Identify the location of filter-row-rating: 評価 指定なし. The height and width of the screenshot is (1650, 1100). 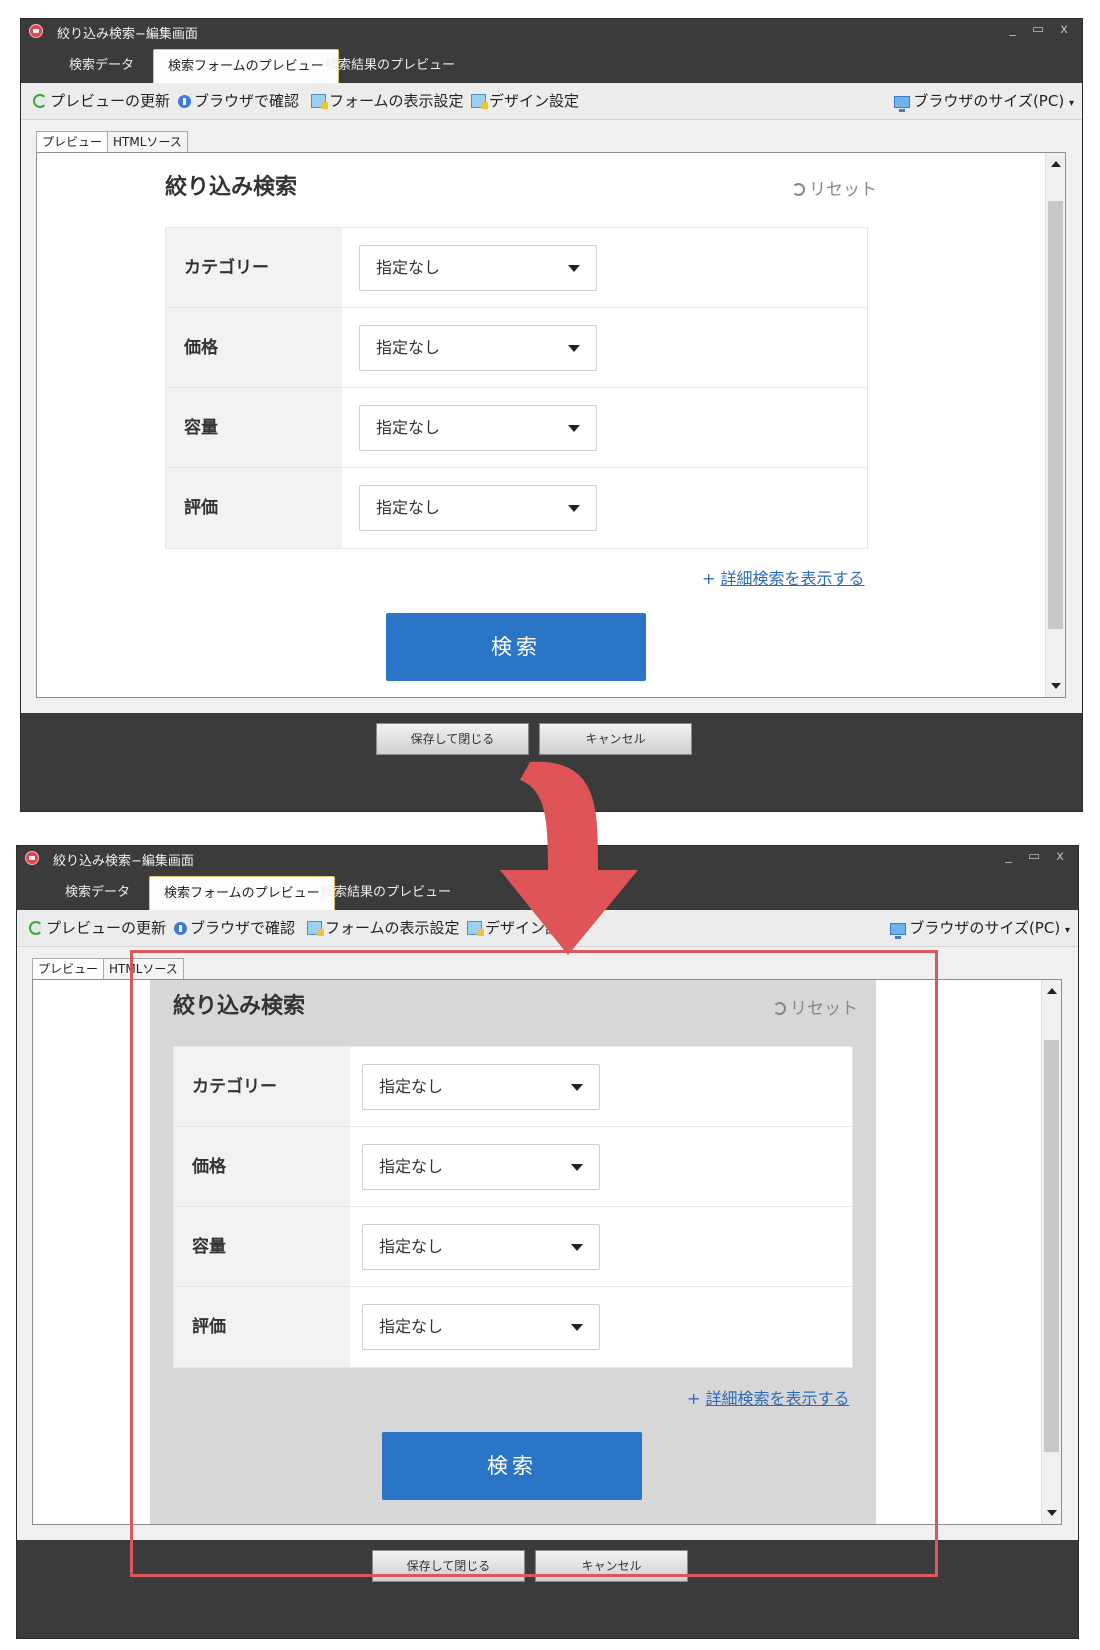
(513, 1327).